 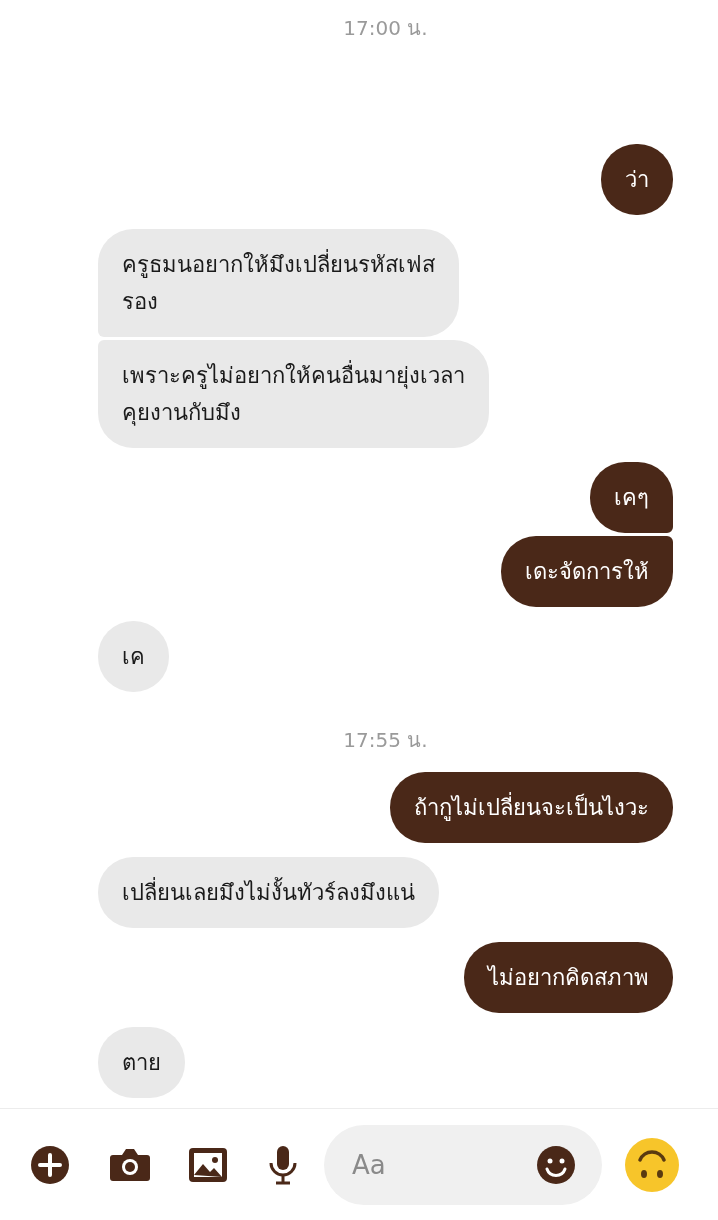 I want to click on timestamp: 17:55 น., so click(x=385, y=740).